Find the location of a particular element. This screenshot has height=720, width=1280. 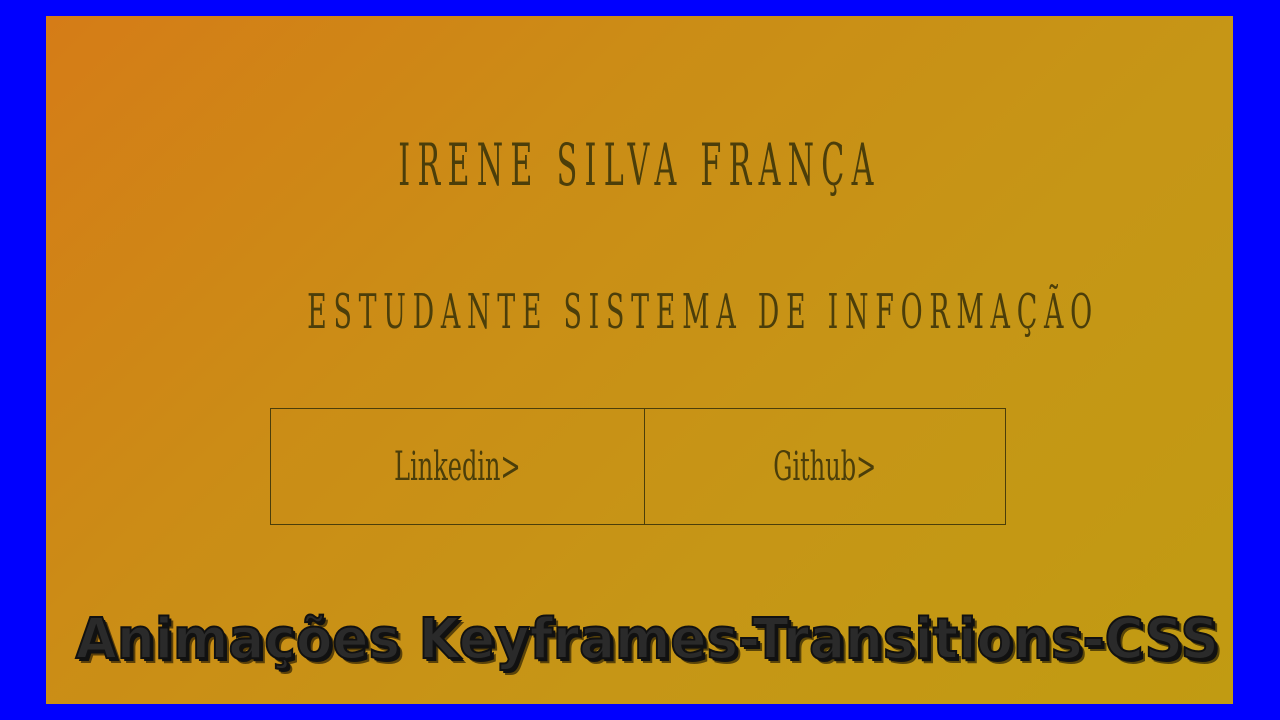

video-title-banner: Animações Keyframes-Transitions-CSS is located at coordinates (647, 639).